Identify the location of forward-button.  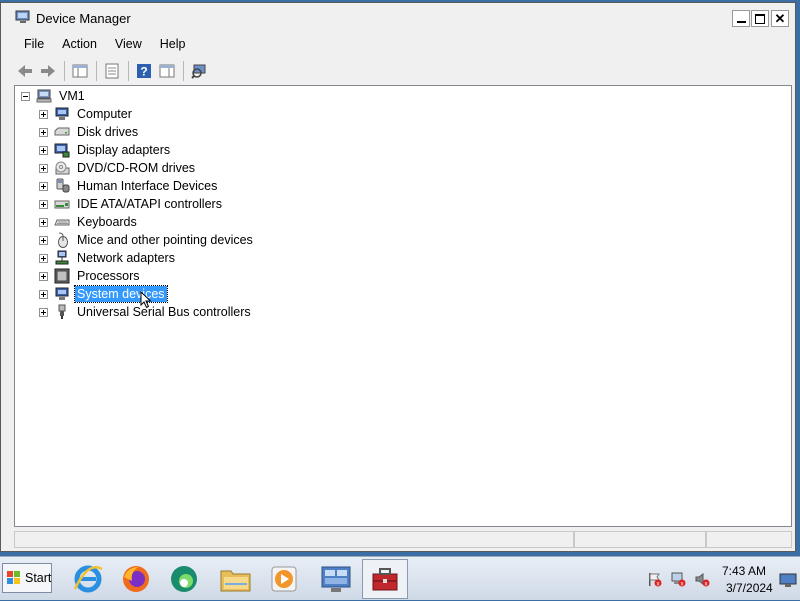
(48, 71).